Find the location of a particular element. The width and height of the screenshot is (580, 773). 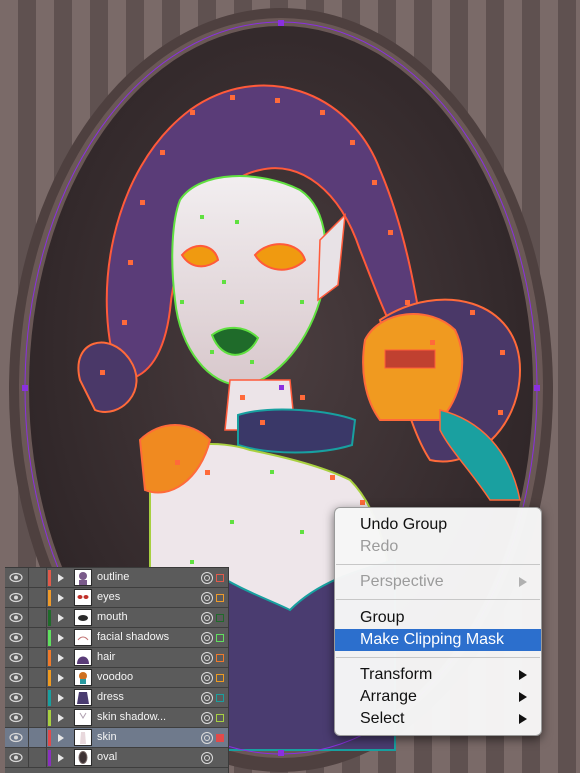

layer-name: voodoo is located at coordinates (115, 677).